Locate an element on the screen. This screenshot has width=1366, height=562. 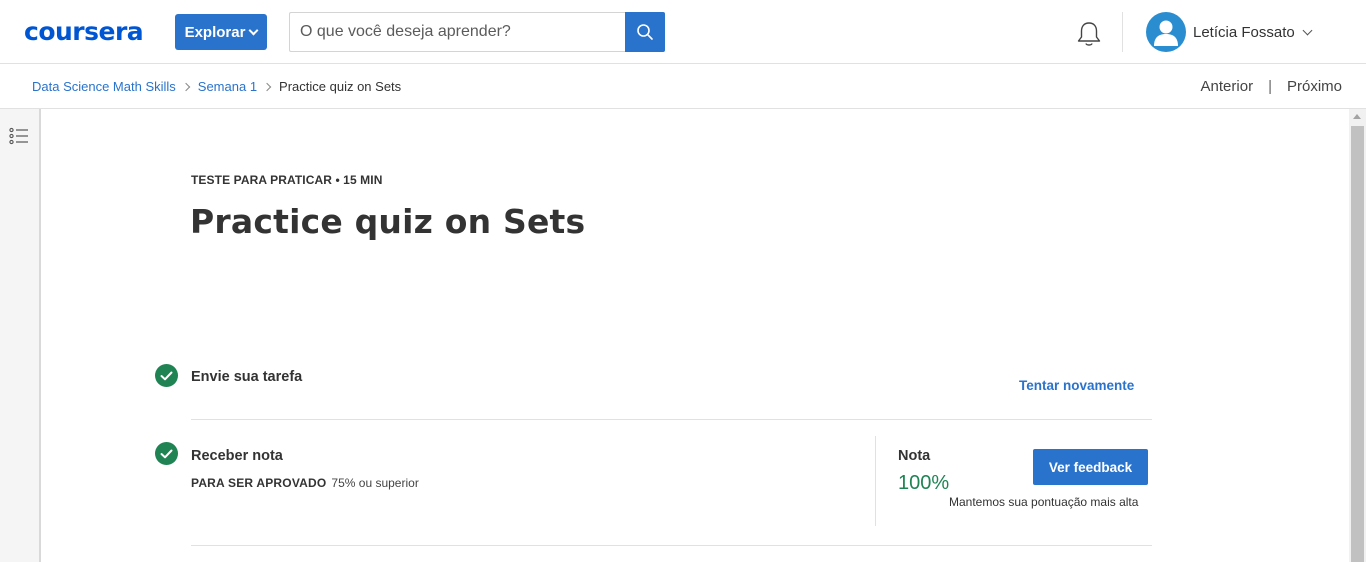
explore-button: Explorar is located at coordinates (221, 32).